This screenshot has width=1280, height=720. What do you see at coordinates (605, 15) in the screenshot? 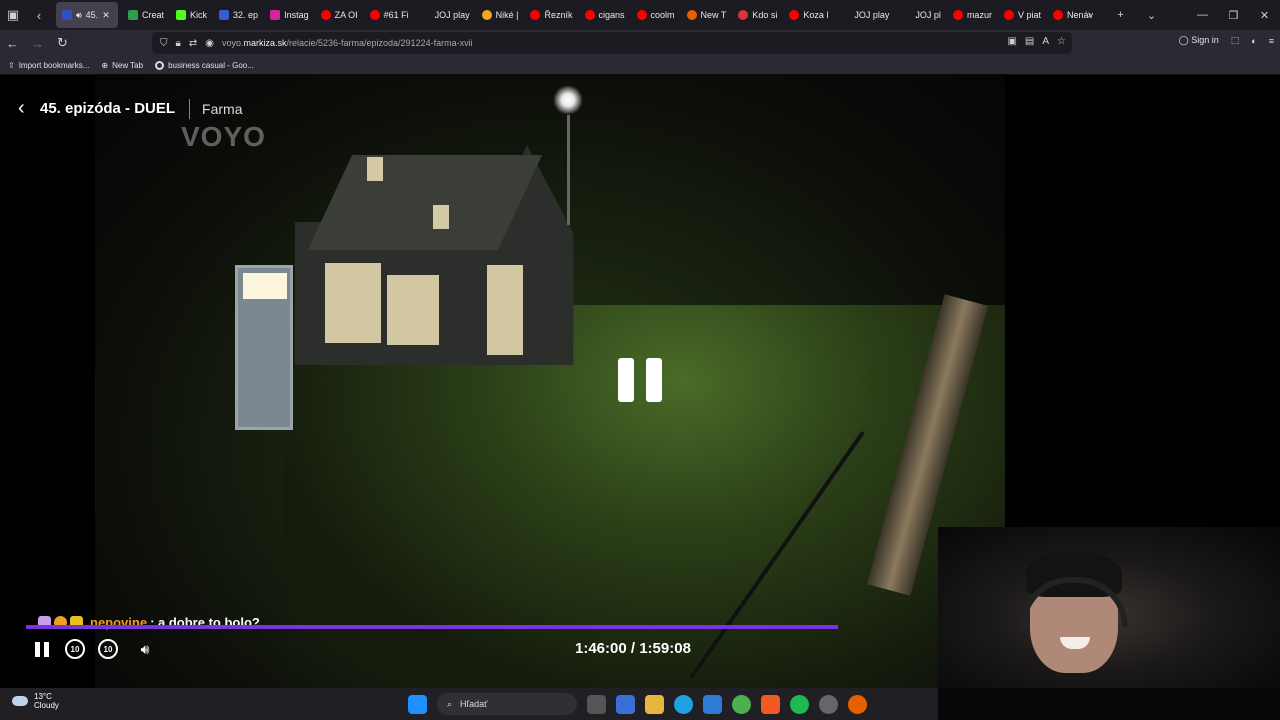
I see `browser-tab: cigans` at bounding box center [605, 15].